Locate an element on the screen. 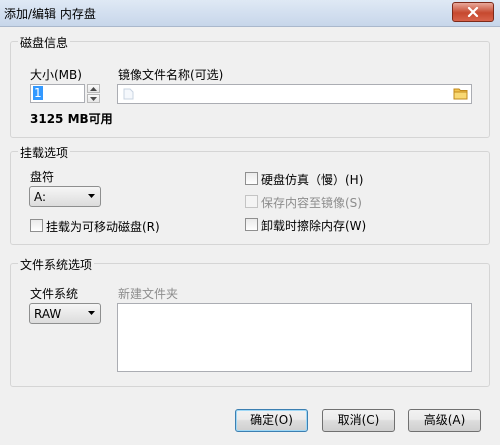  drive-letter-value: A: is located at coordinates (40, 197).